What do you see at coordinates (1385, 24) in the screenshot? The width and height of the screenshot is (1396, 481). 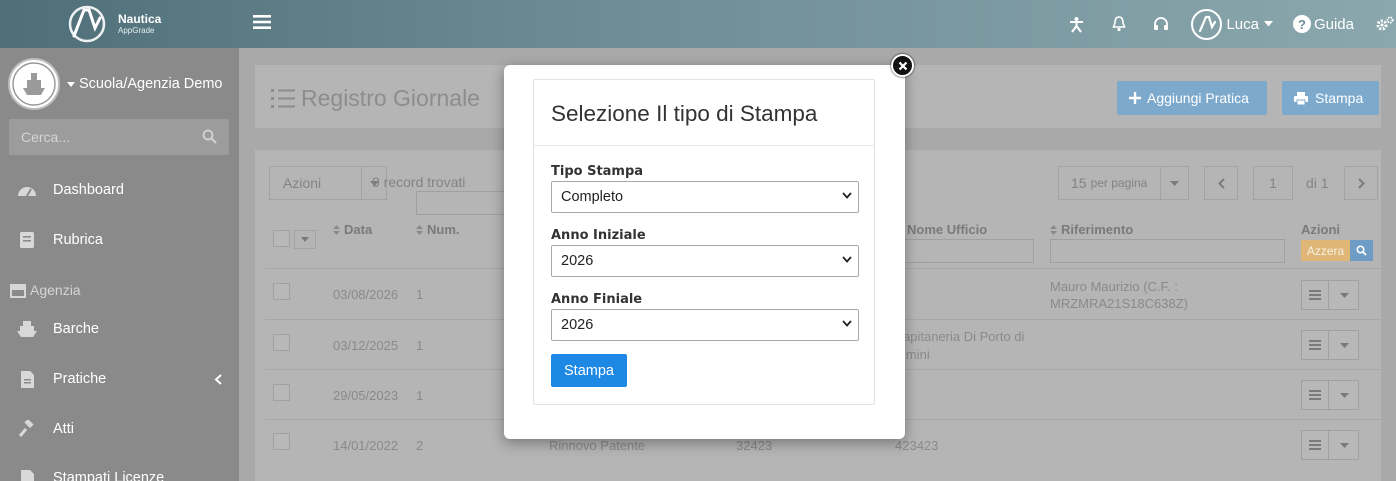 I see `settings-gears-icon` at bounding box center [1385, 24].